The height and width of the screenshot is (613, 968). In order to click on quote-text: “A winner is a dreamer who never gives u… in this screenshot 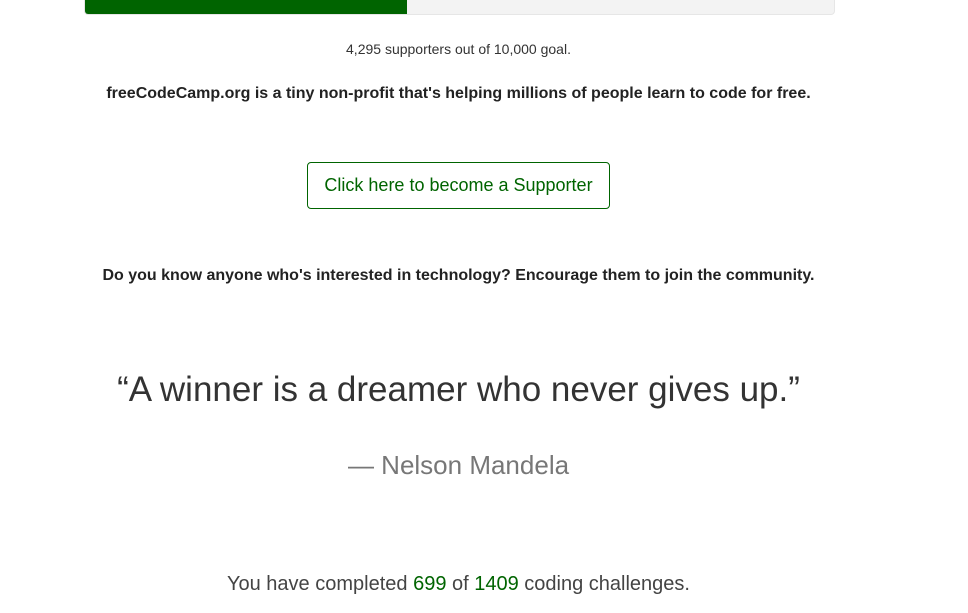, I will do `click(458, 389)`.